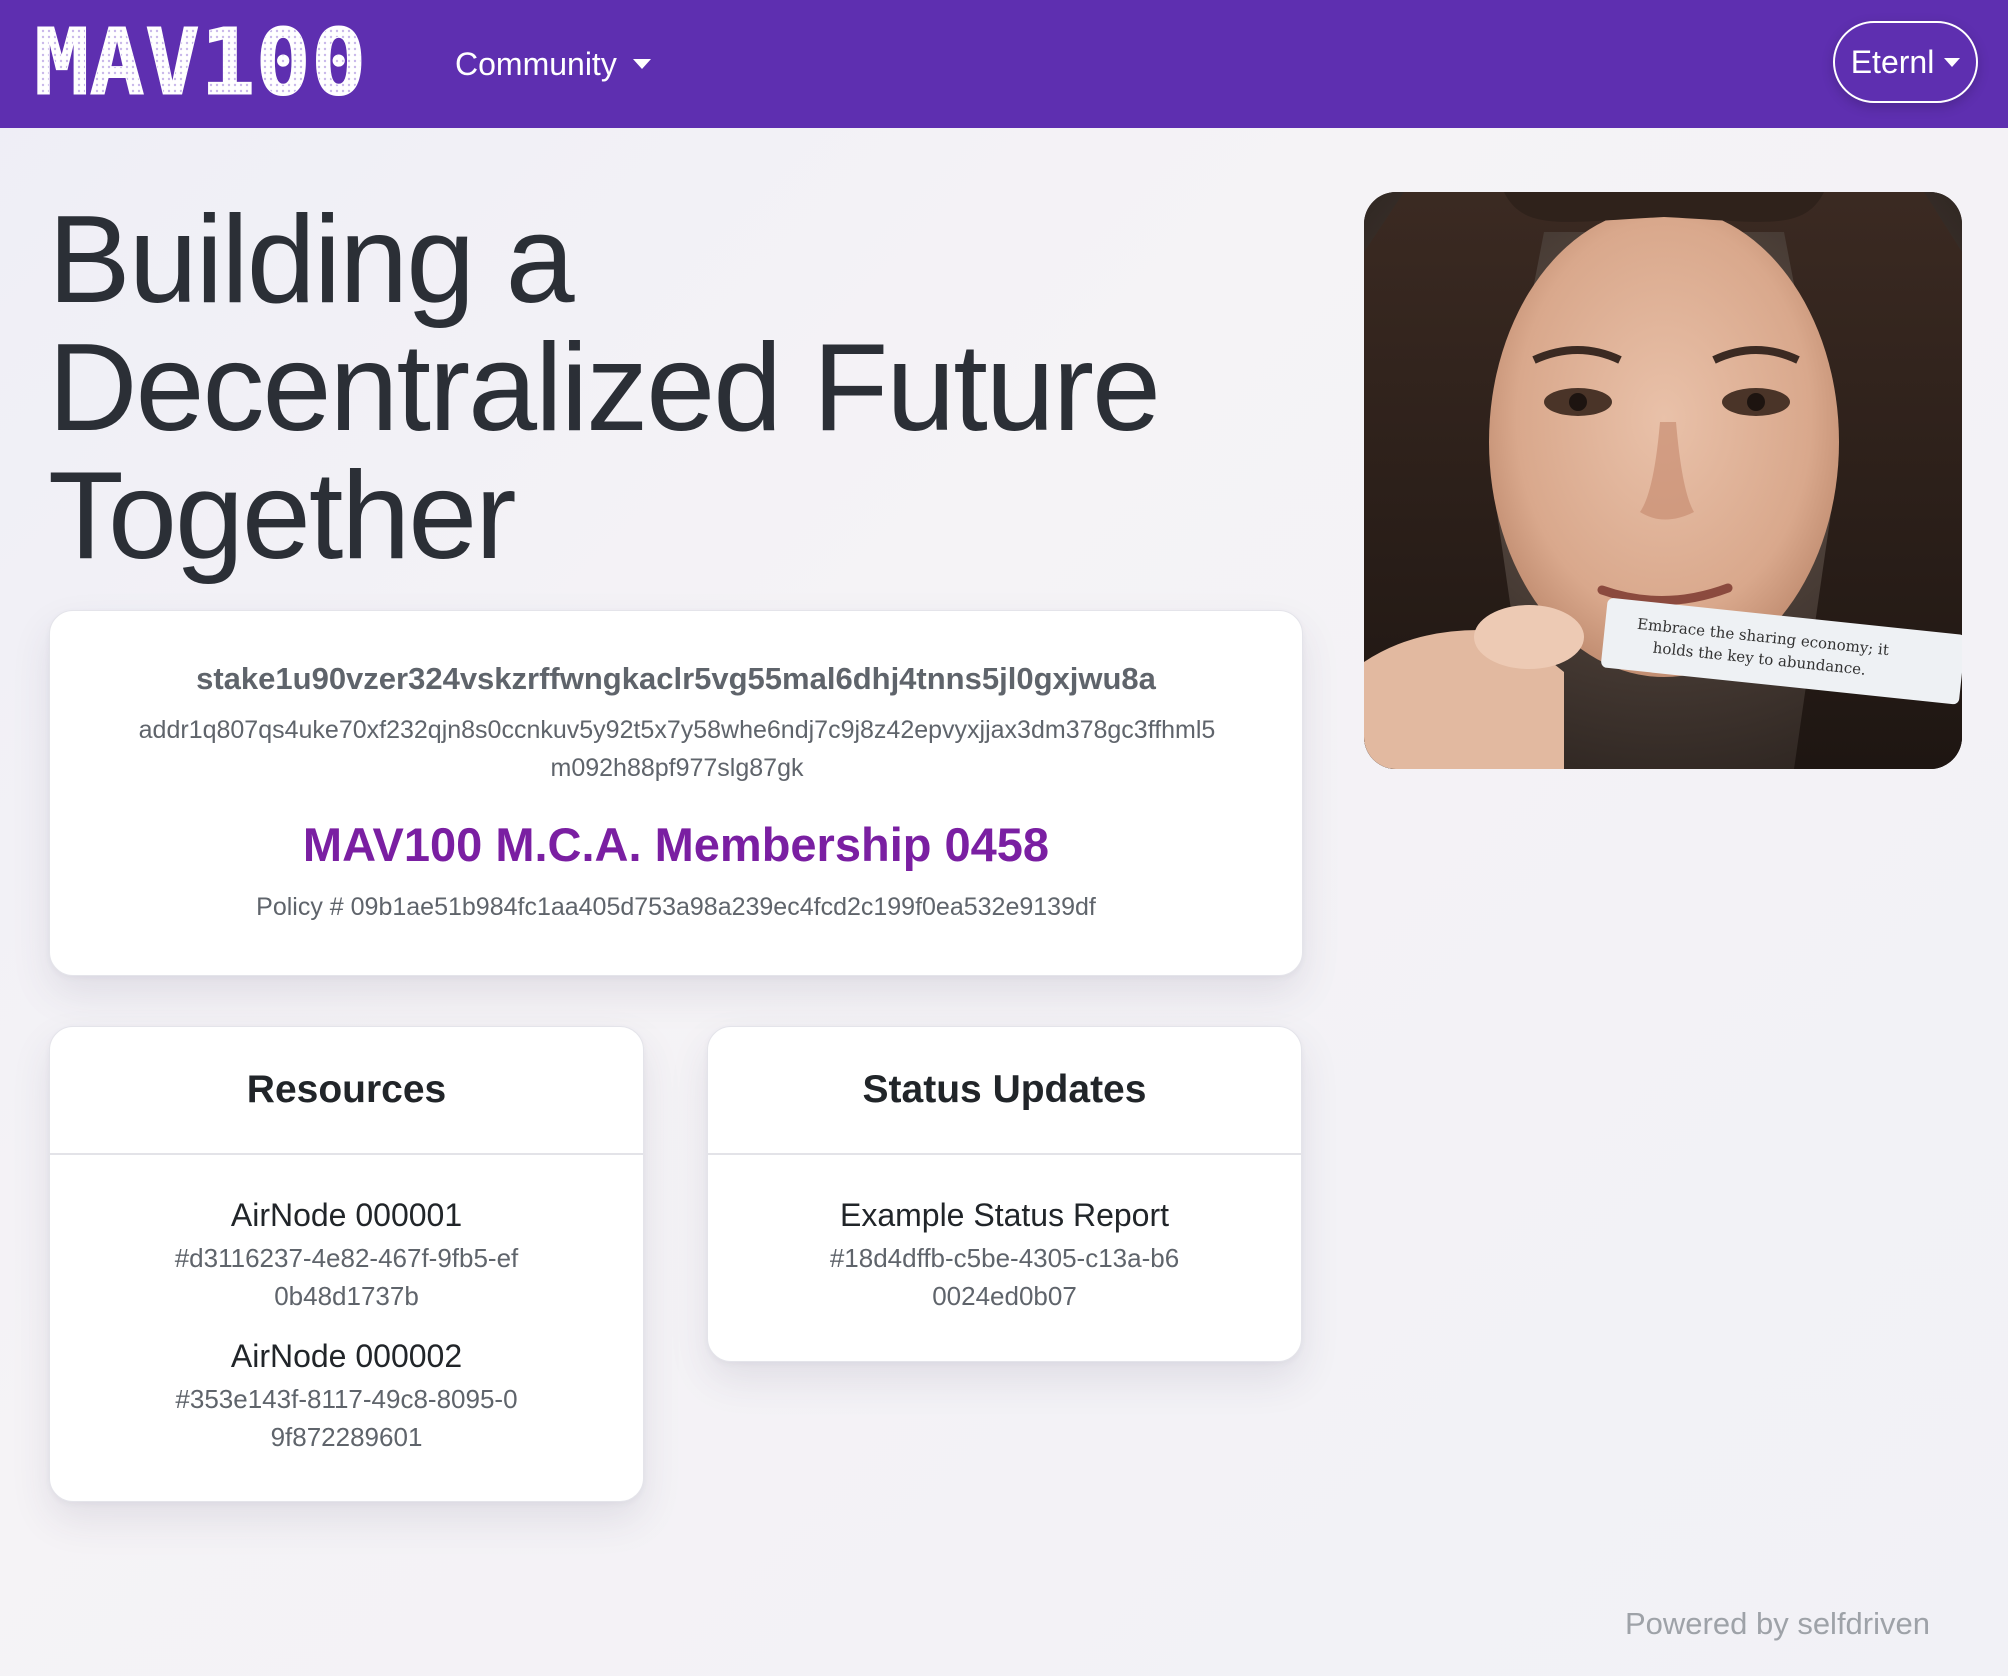 The height and width of the screenshot is (1676, 2008). I want to click on top-navbar: MAV100 Community Eternl, so click(1004, 64).